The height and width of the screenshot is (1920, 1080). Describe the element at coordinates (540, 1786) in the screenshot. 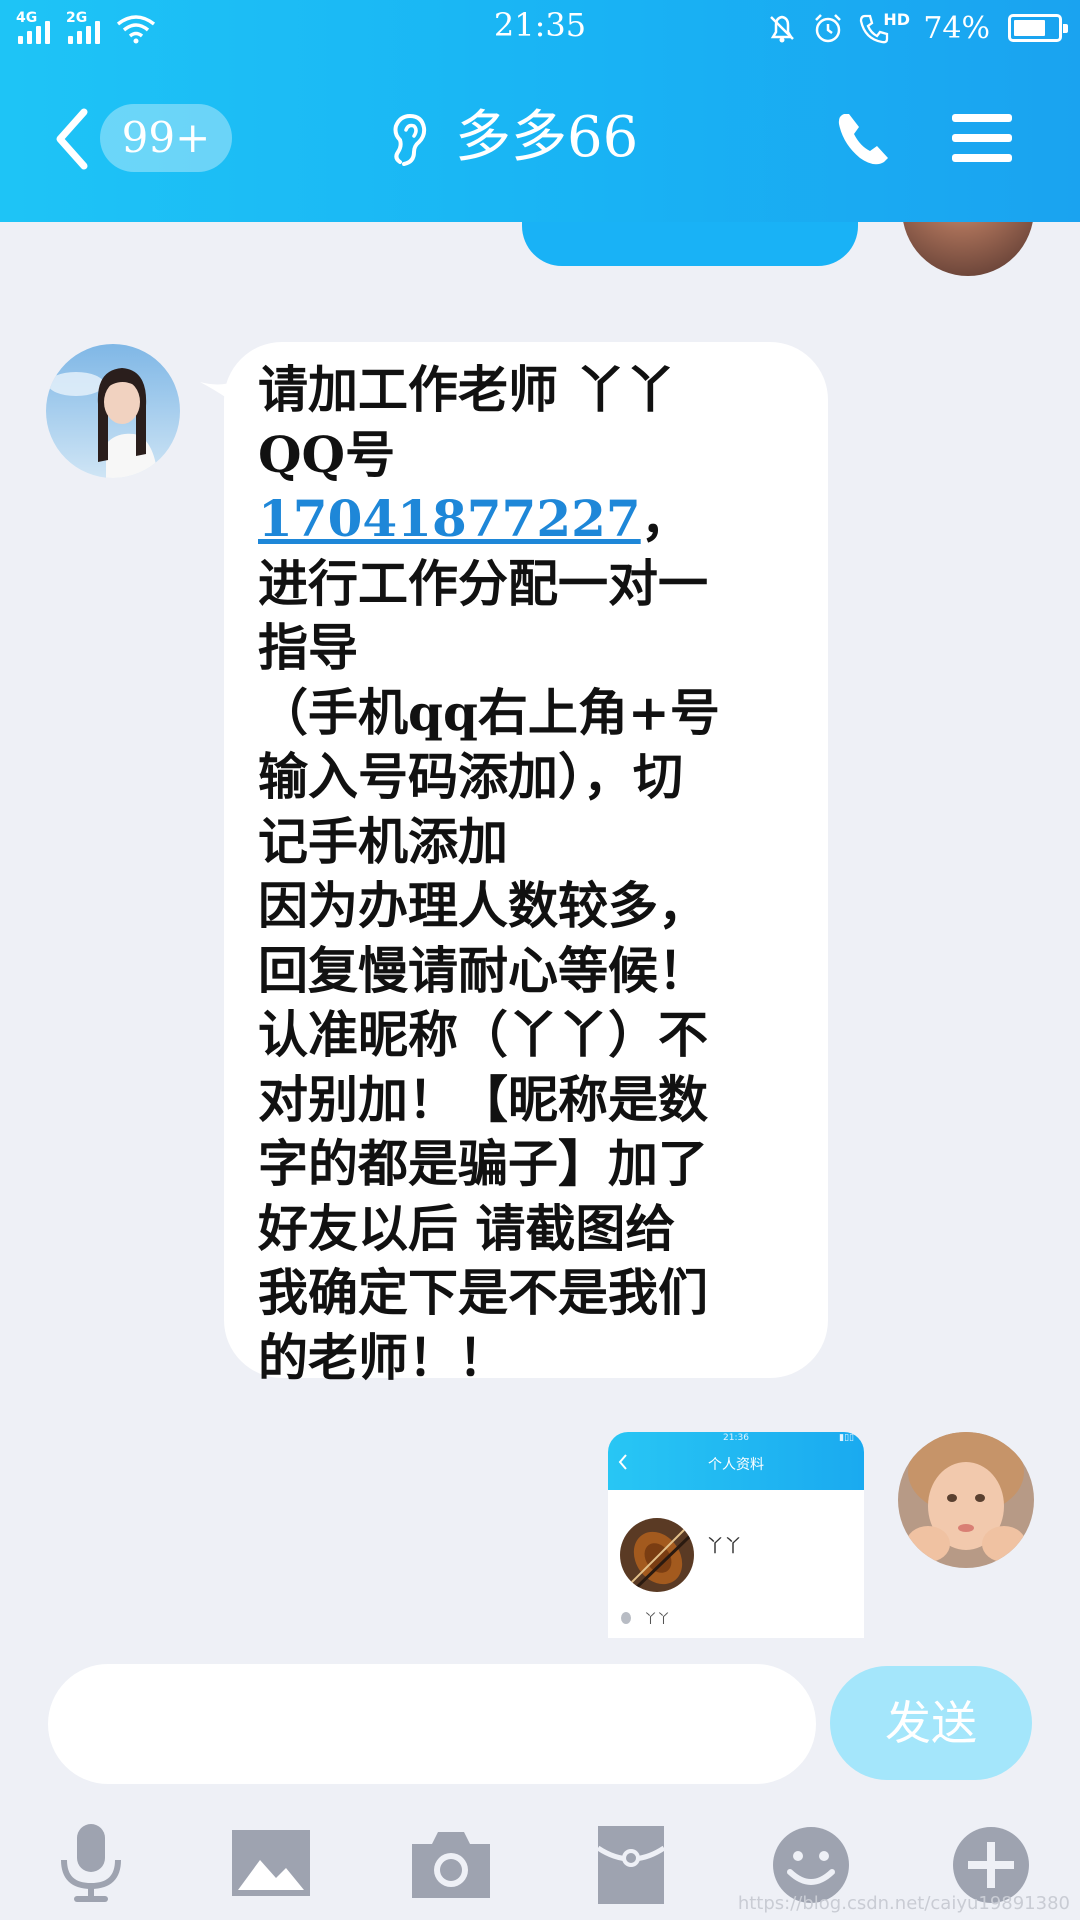

I see `composer: 发送 https://blog.csdn.net/caiyu19891380` at that location.